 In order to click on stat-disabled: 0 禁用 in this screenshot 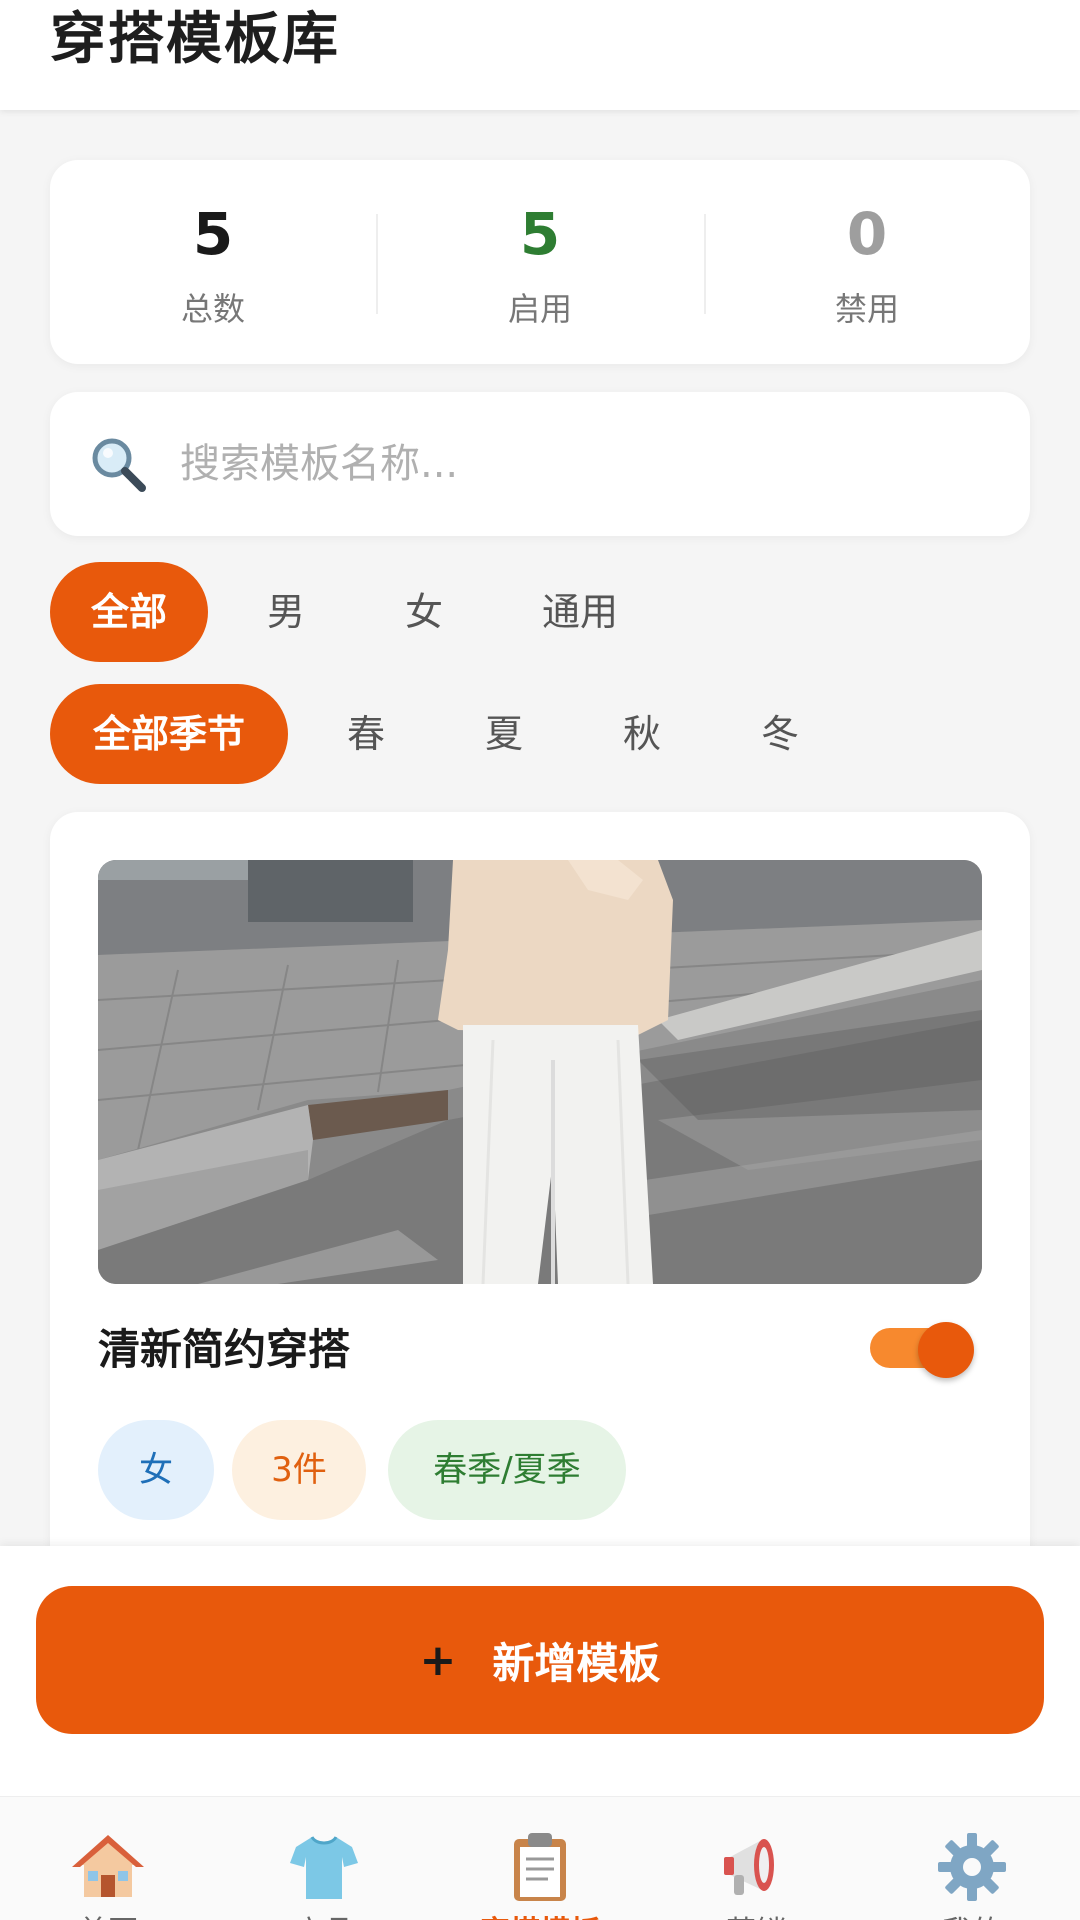, I will do `click(867, 262)`.